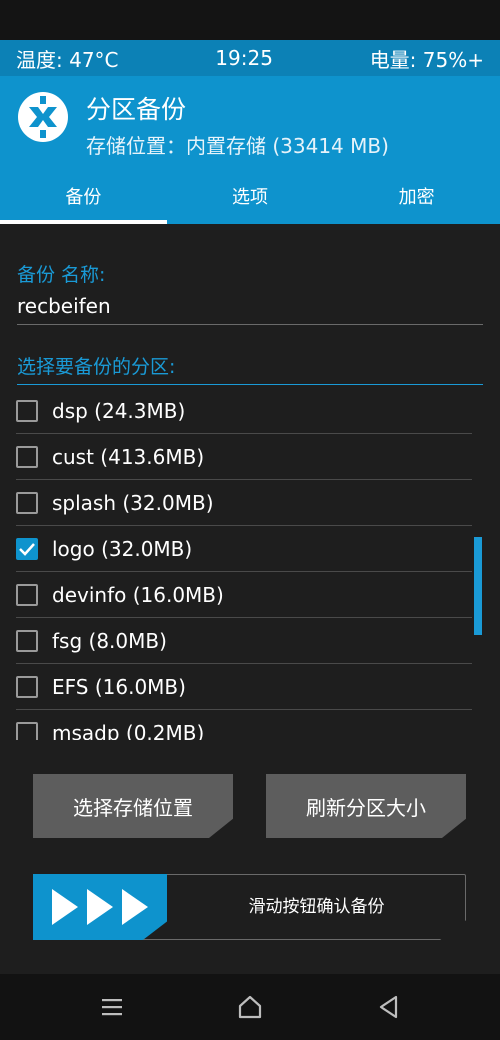 The height and width of the screenshot is (1040, 500). I want to click on temperature-text: 温度: 47°C, so click(67, 59).